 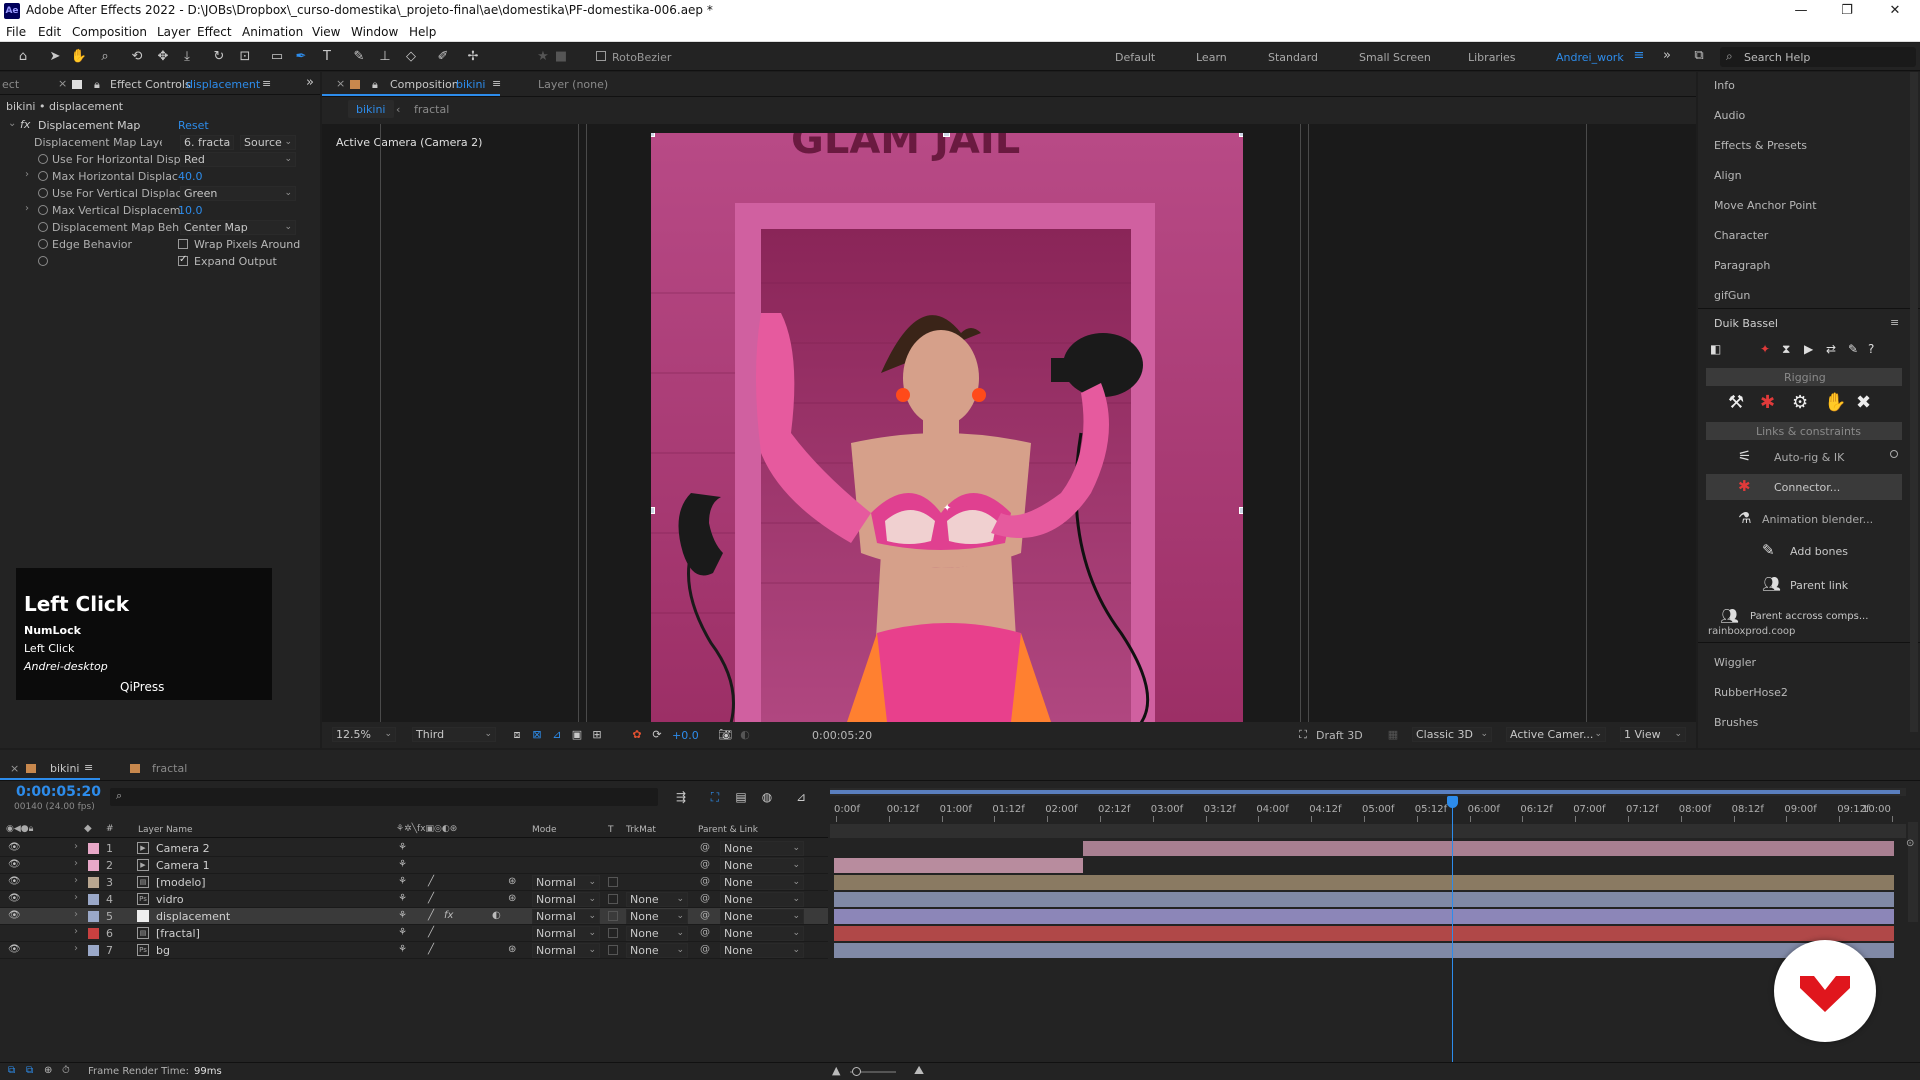 I want to click on workspace-andrei-work: Andrei_work, so click(x=1590, y=57).